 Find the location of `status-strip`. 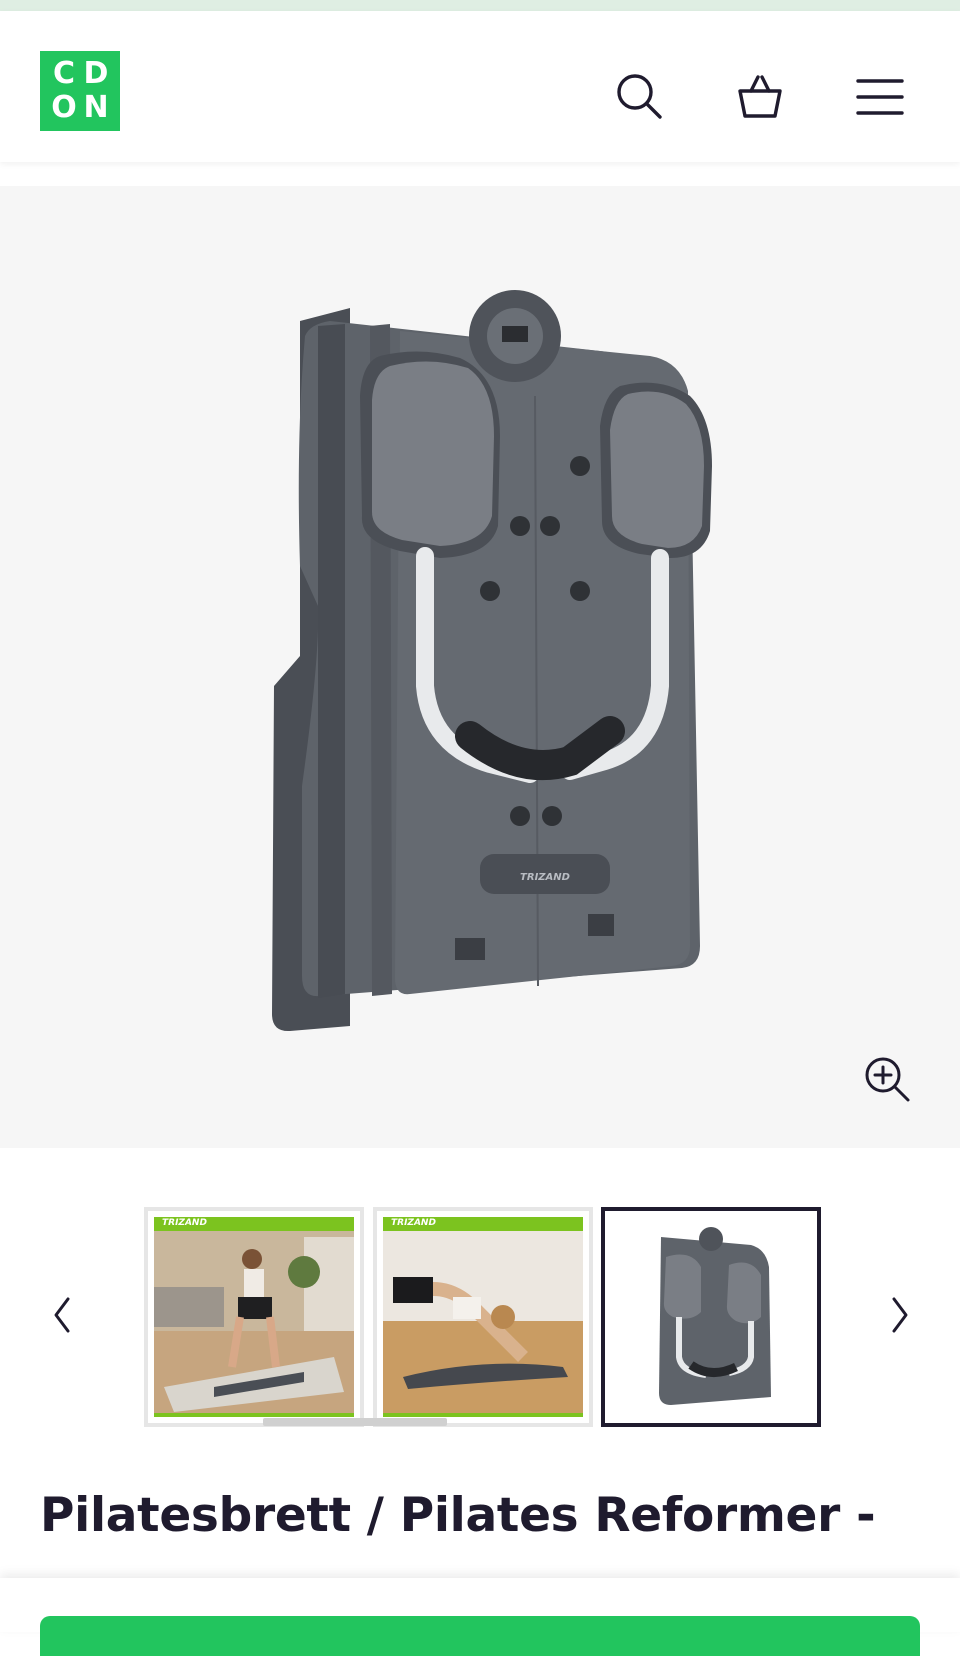

status-strip is located at coordinates (480, 5).